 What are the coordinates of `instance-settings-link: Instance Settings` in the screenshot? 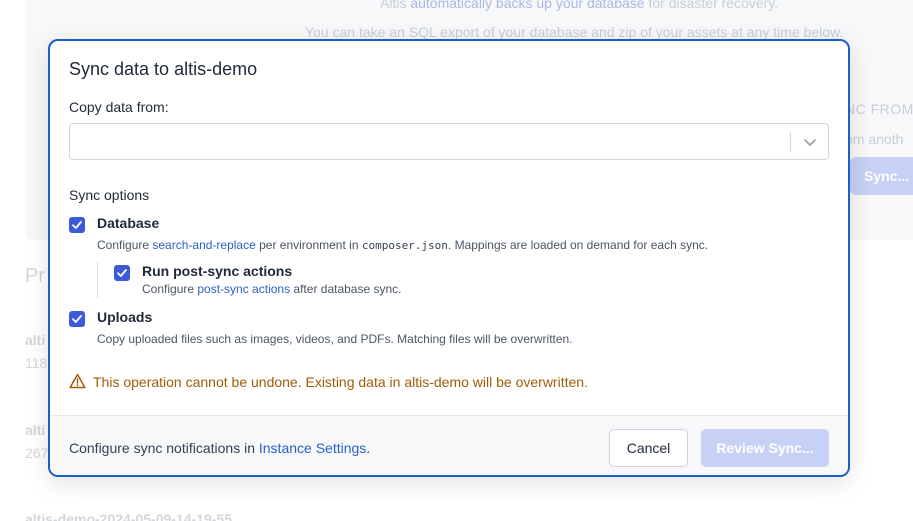 It's located at (312, 448).